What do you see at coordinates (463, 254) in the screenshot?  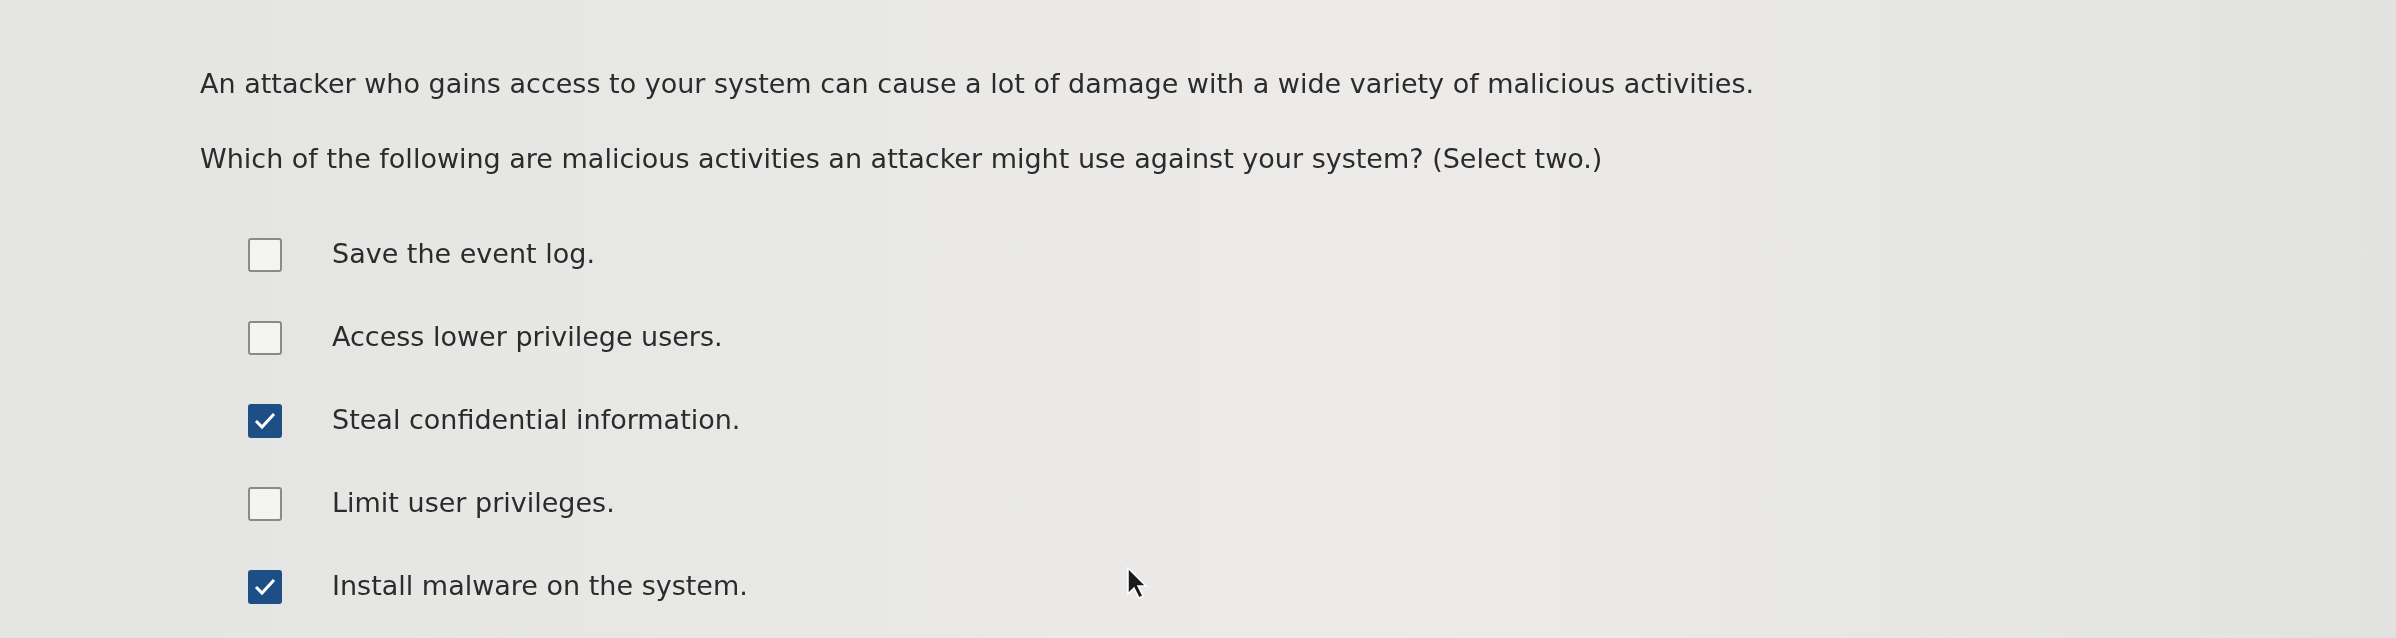 I see `option-label: Save the event log.` at bounding box center [463, 254].